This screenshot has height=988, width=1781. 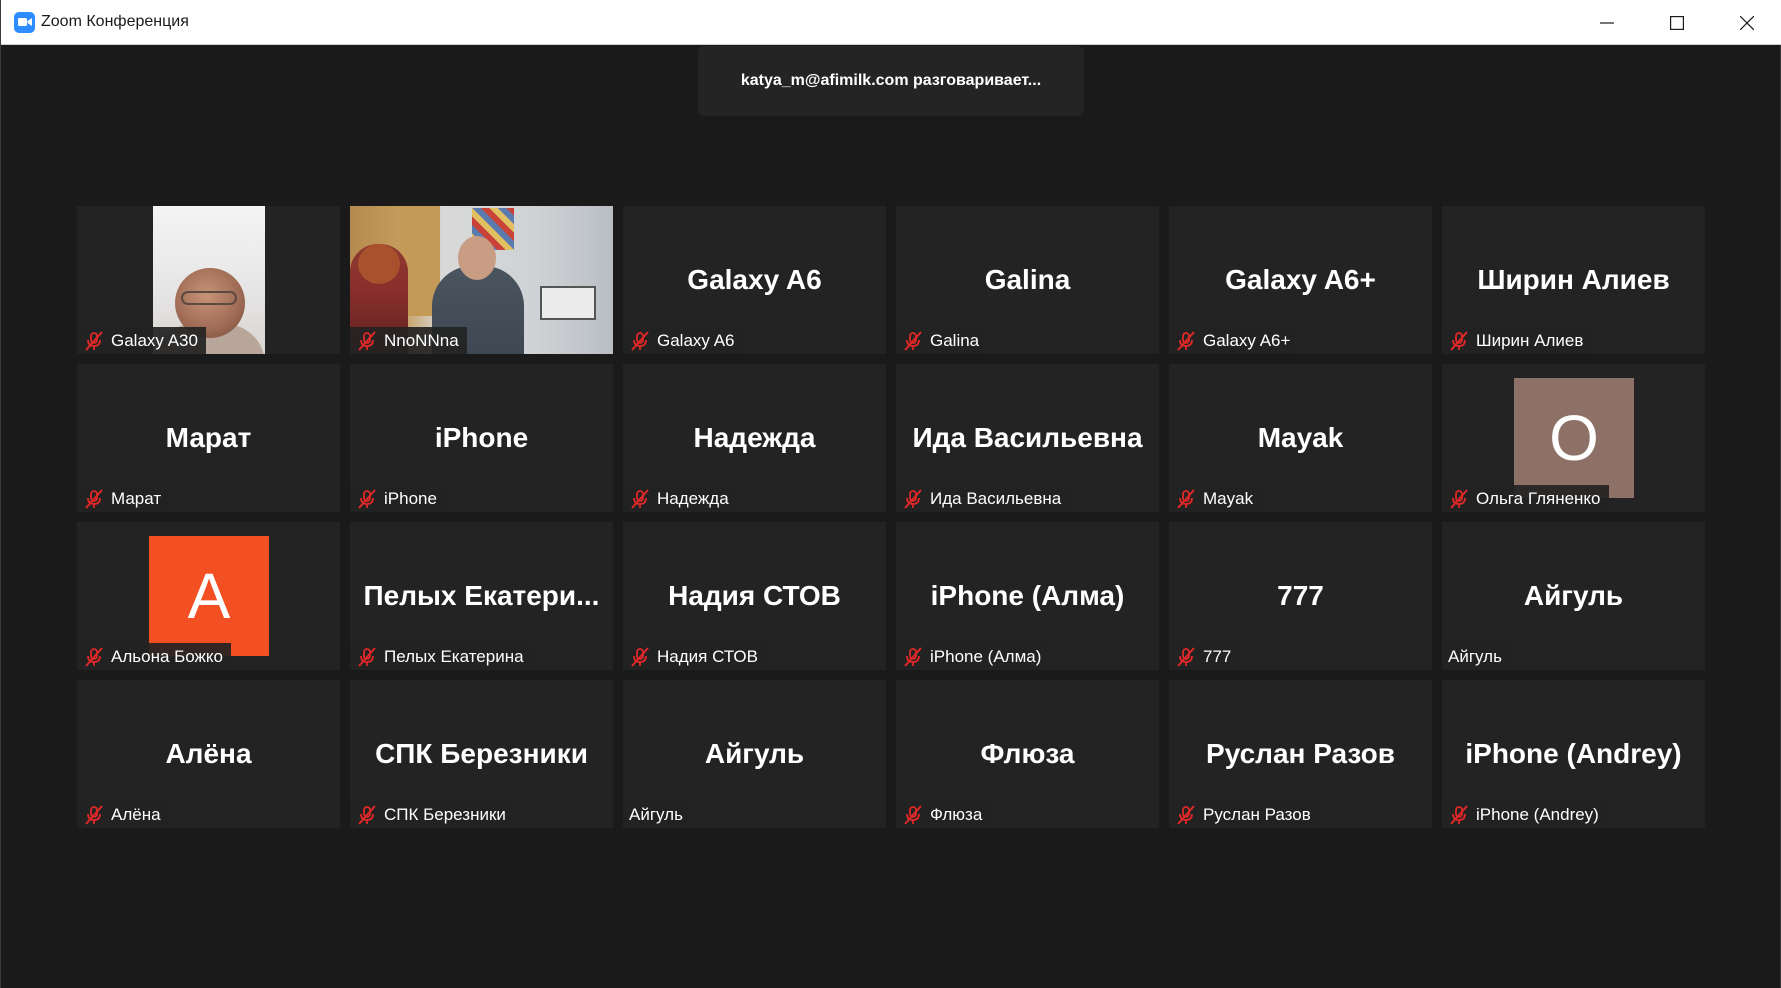 I want to click on participant-avatar: О, so click(x=1574, y=438).